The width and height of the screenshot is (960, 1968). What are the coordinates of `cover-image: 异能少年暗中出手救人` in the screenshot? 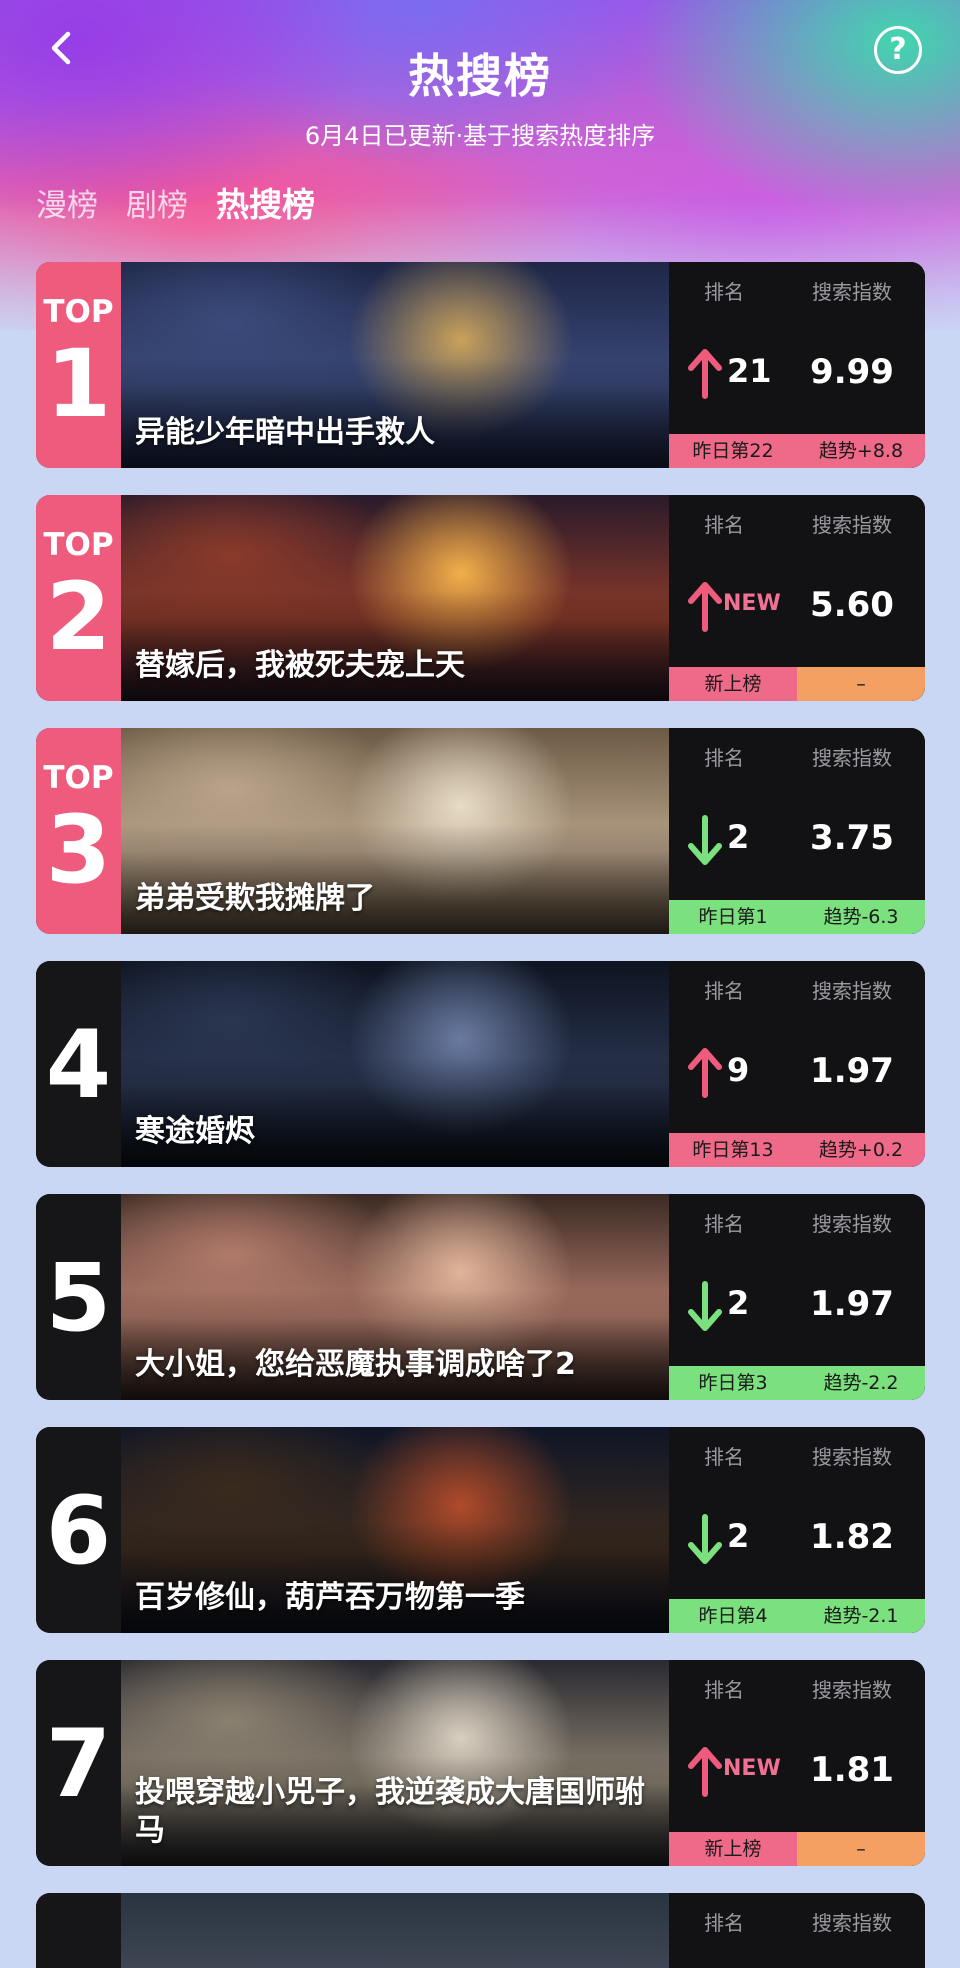 It's located at (395, 365).